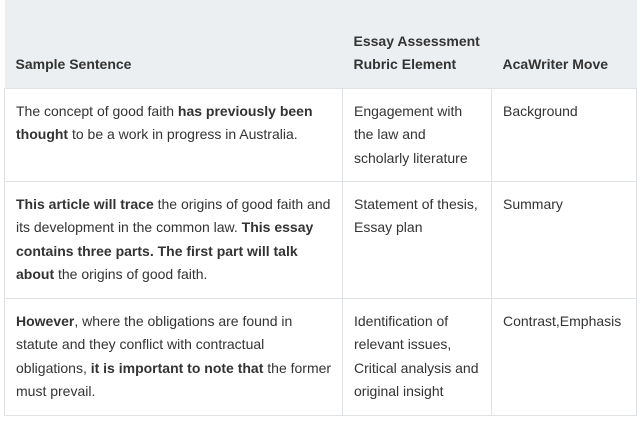  Describe the element at coordinates (564, 134) in the screenshot. I see `acawriter-move-cell: Background` at that location.